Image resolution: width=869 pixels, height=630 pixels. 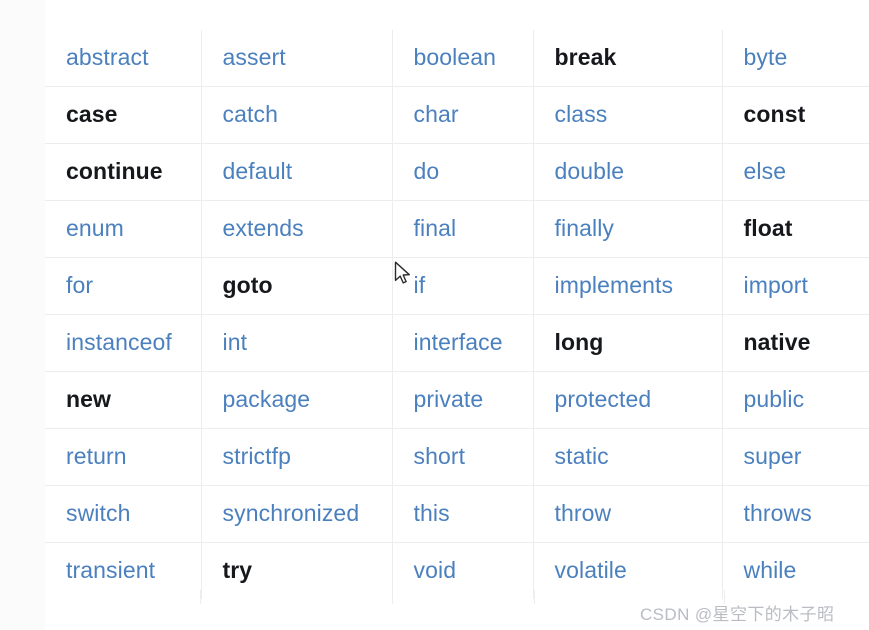 I want to click on table-cell: protected, so click(x=628, y=400).